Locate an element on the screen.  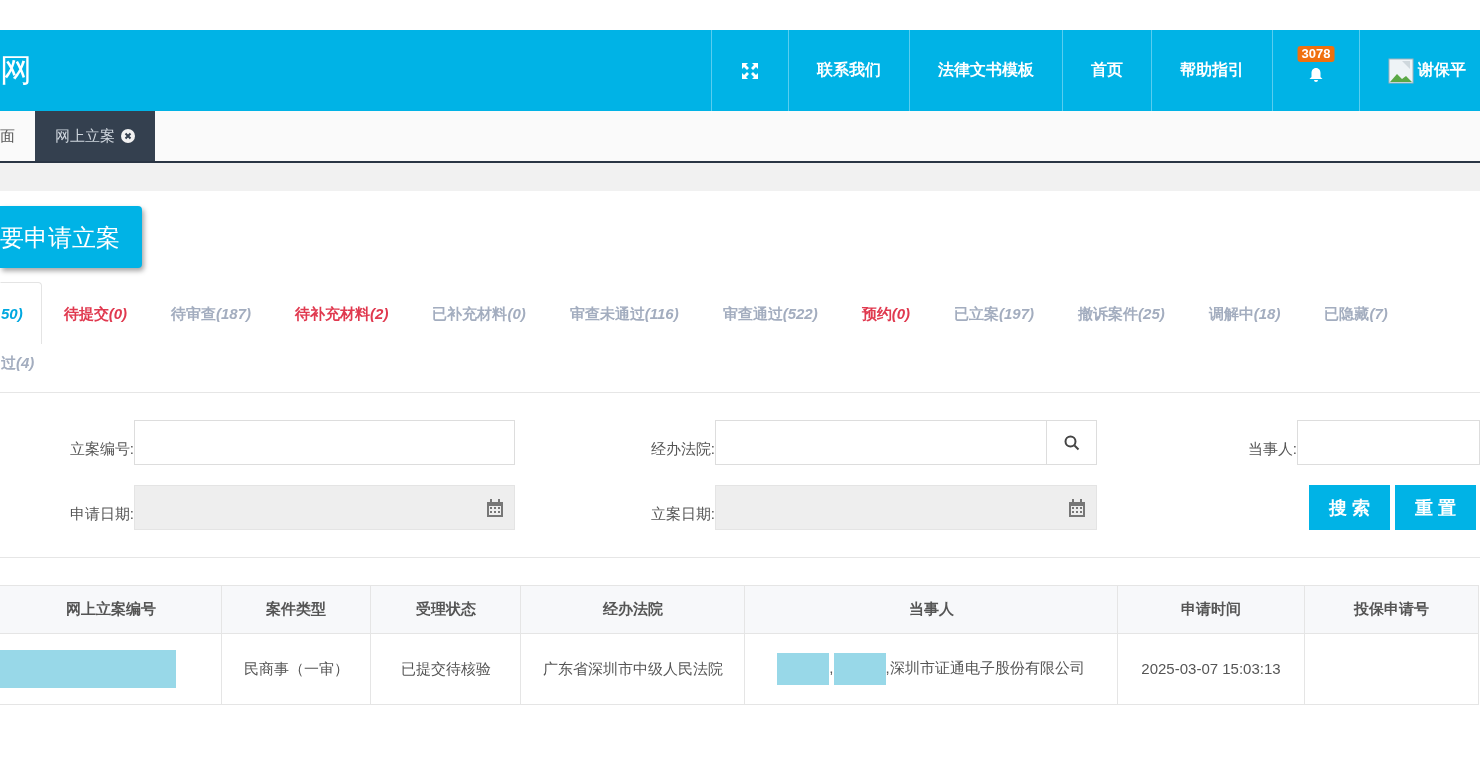
column-header: 投保申请号 is located at coordinates (1391, 609).